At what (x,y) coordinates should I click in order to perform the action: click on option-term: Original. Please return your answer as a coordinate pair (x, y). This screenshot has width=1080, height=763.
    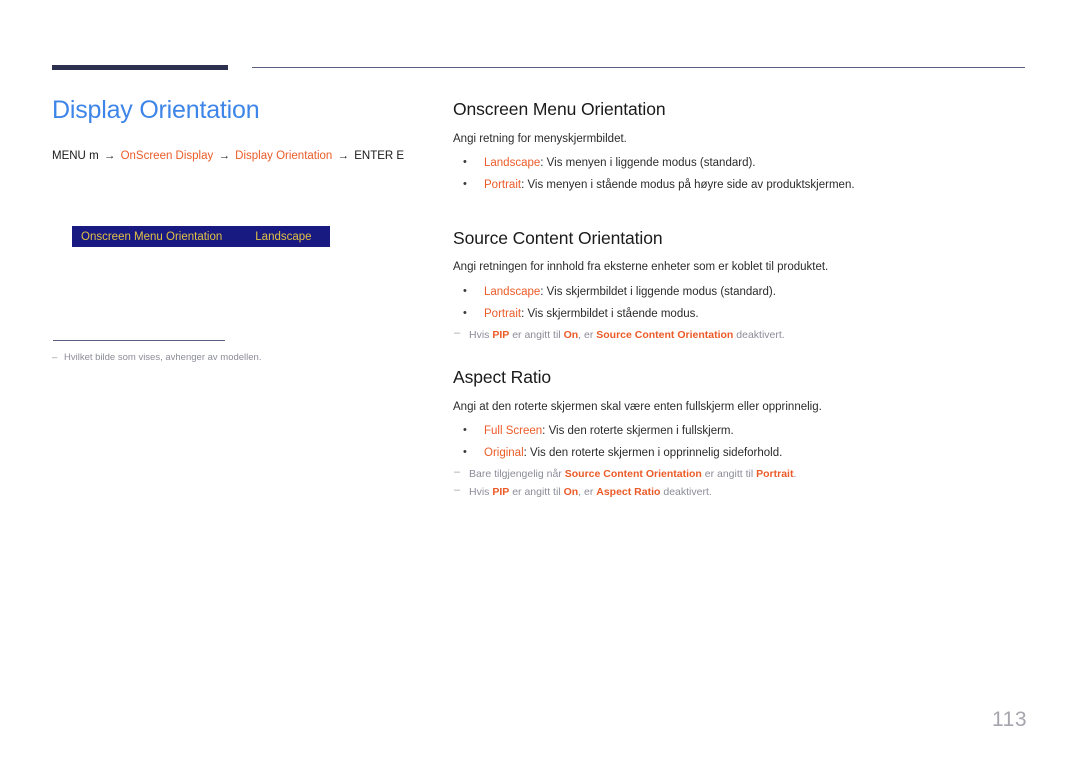
    Looking at the image, I should click on (504, 453).